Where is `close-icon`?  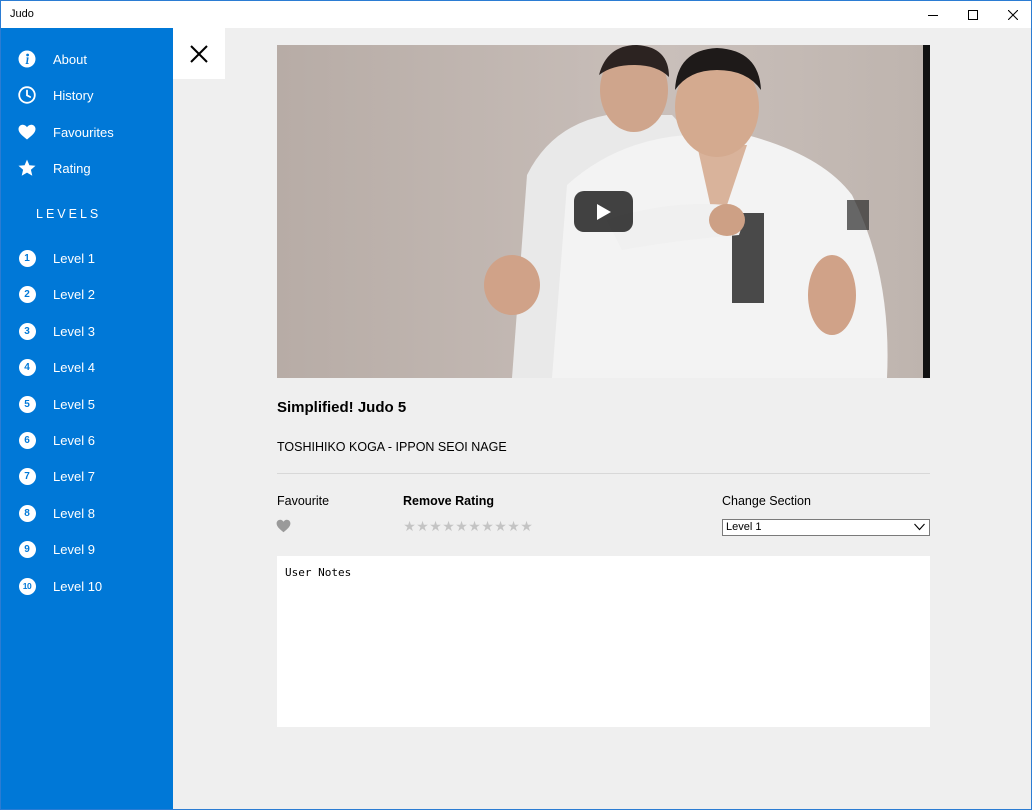
close-icon is located at coordinates (1013, 14).